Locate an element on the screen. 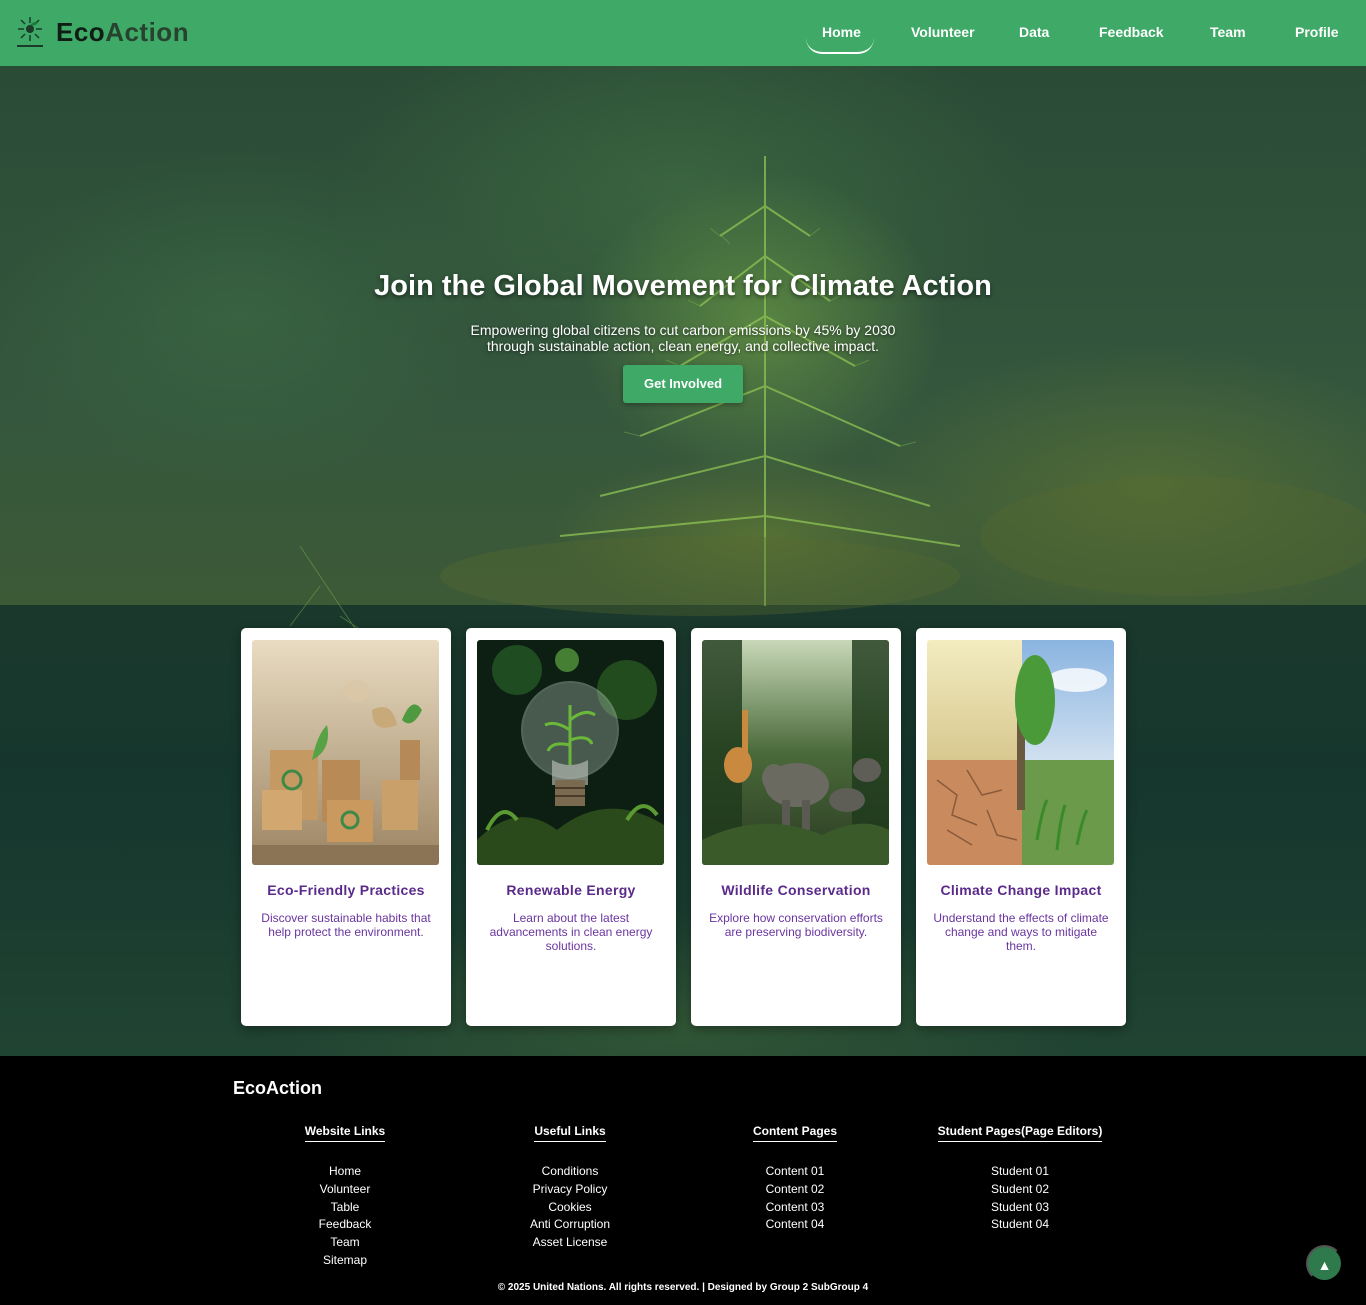  footer-link-anti-corruption: Anti Corruption is located at coordinates (570, 1225).